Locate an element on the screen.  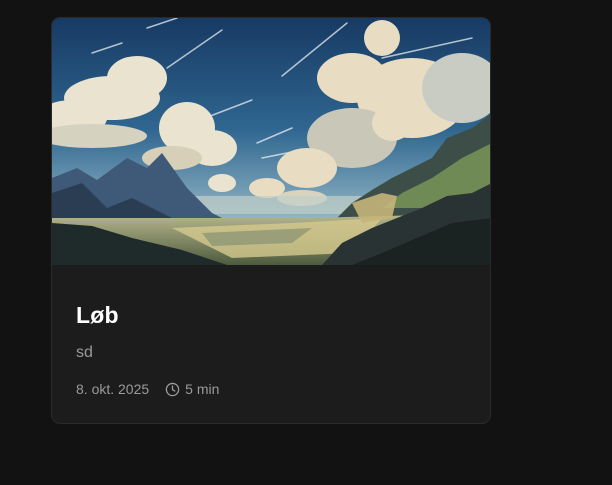
read-time-label: 5 min is located at coordinates (202, 389).